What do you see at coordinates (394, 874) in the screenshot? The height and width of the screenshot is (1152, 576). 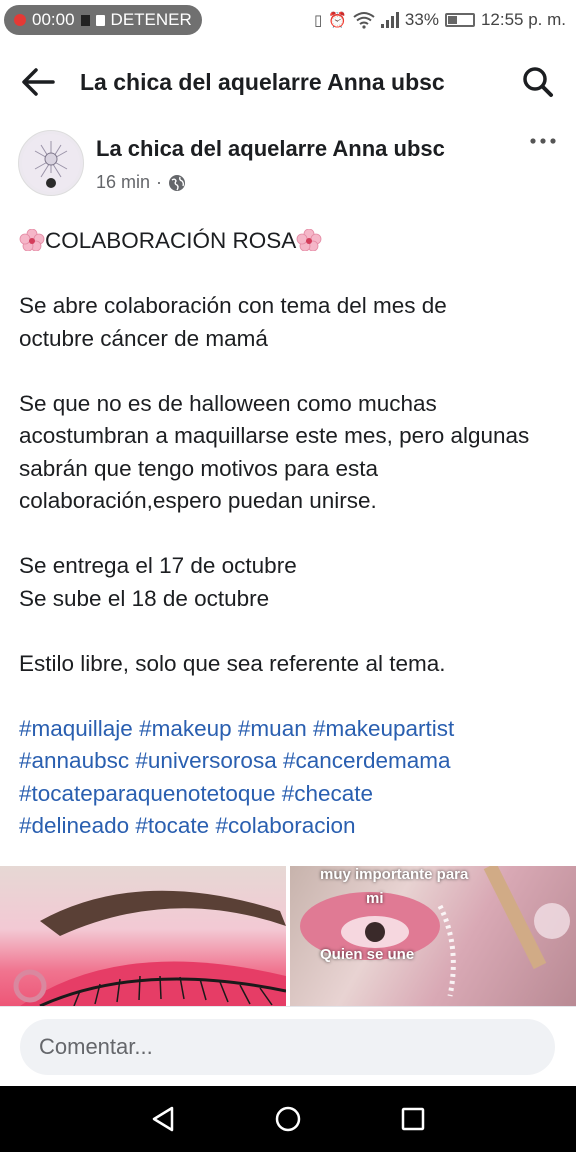 I see `image-caption-1: muy importante para` at bounding box center [394, 874].